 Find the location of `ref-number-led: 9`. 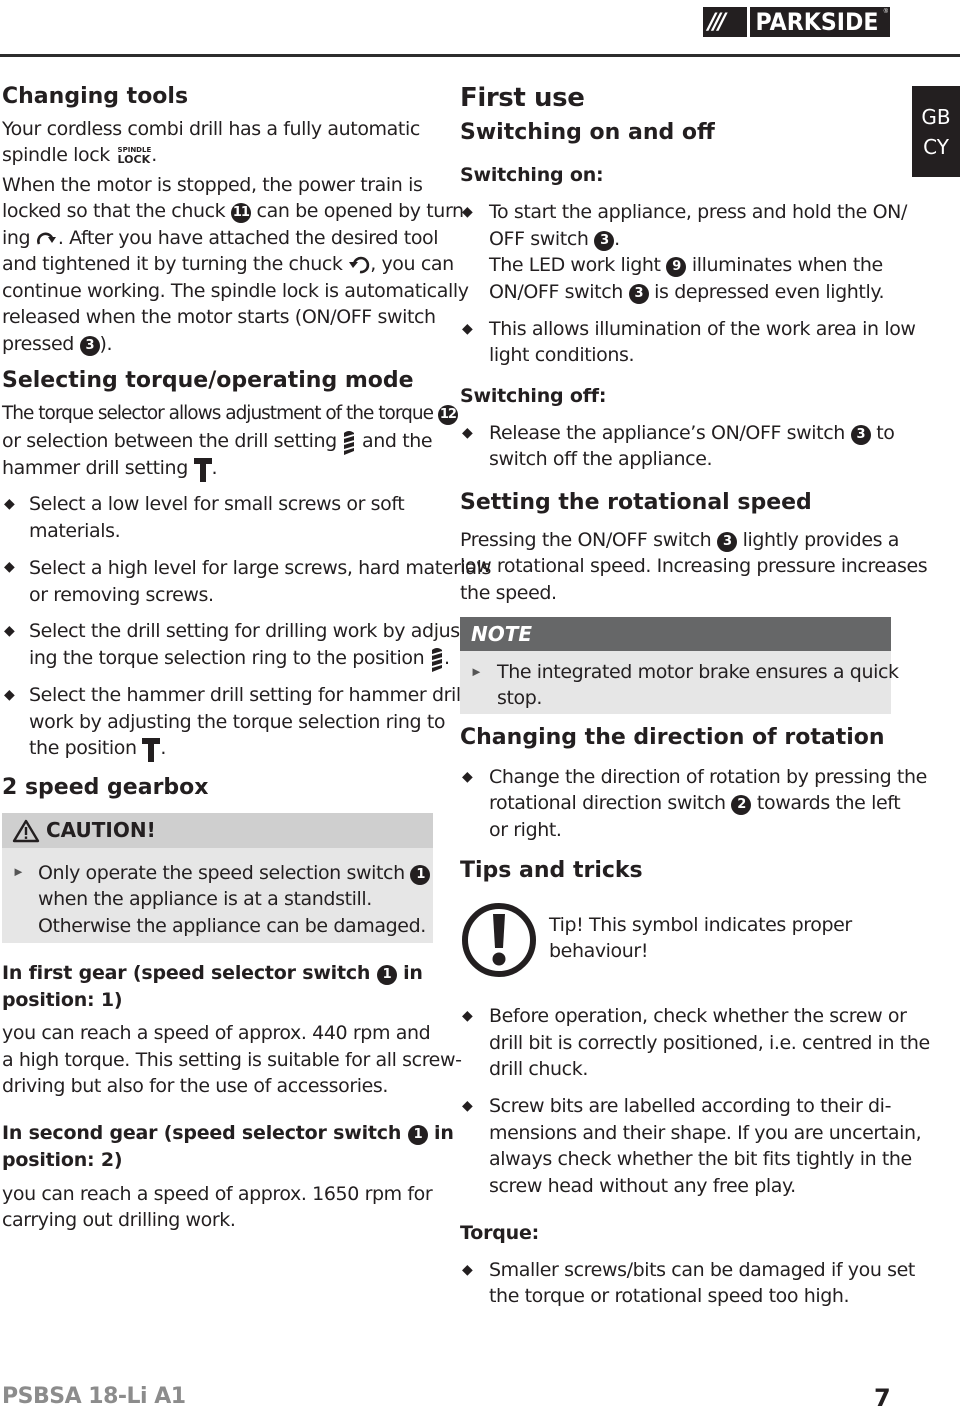

ref-number-led: 9 is located at coordinates (676, 267).